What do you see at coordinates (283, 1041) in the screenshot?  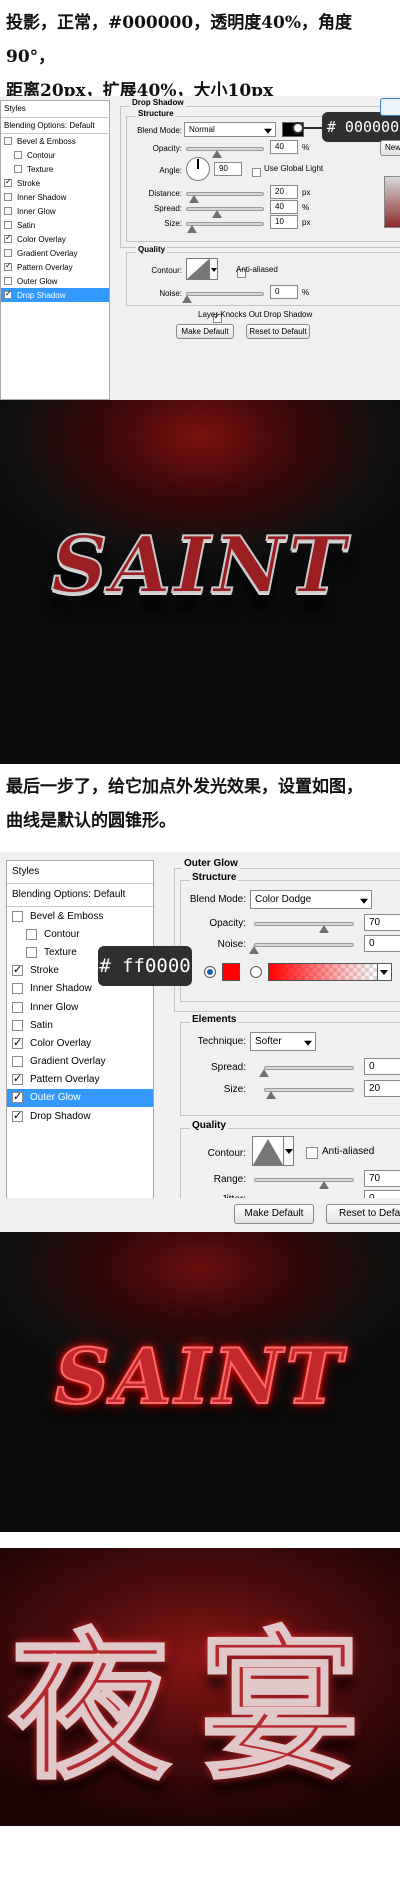 I see `technique-select: Softer` at bounding box center [283, 1041].